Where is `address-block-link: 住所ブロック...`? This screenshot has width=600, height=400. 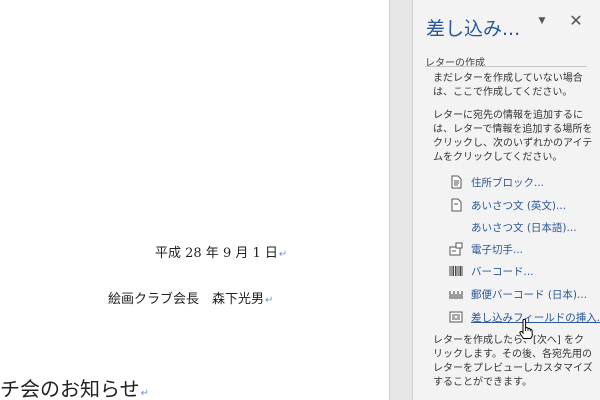 address-block-link: 住所ブロック... is located at coordinates (496, 182).